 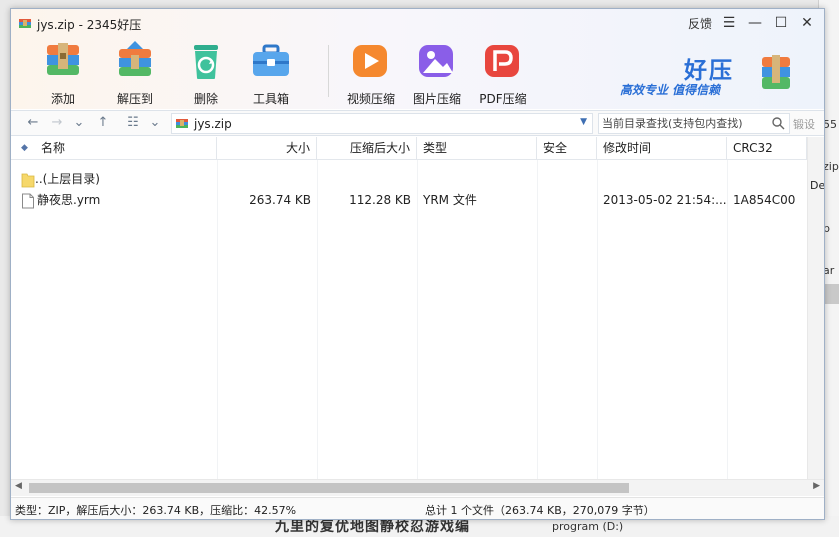 What do you see at coordinates (816, 486) in the screenshot?
I see `scroll-right-icon: ▶` at bounding box center [816, 486].